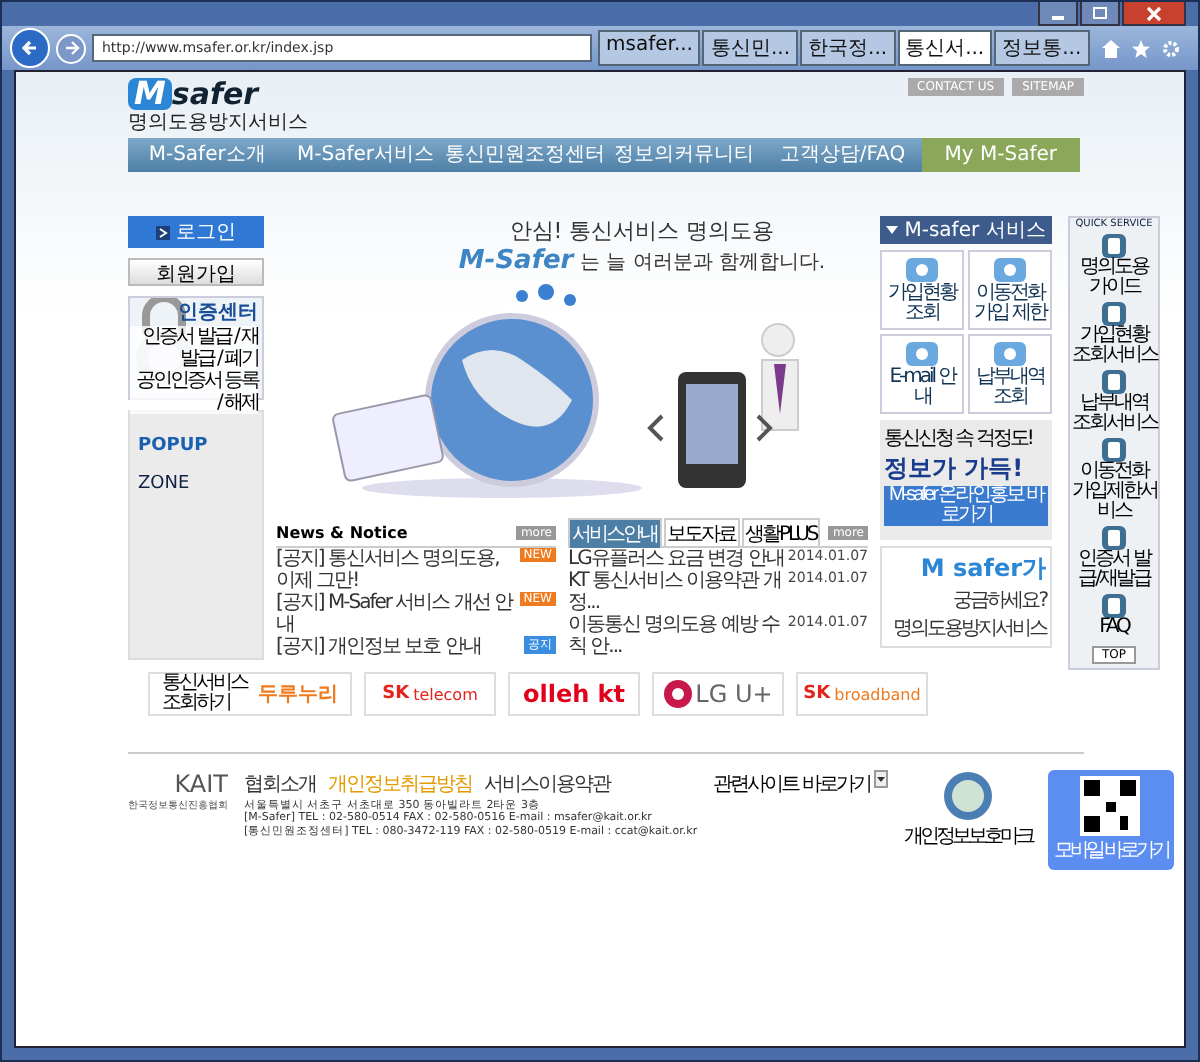 The height and width of the screenshot is (1062, 1200). I want to click on chevron-icon, so click(163, 232).